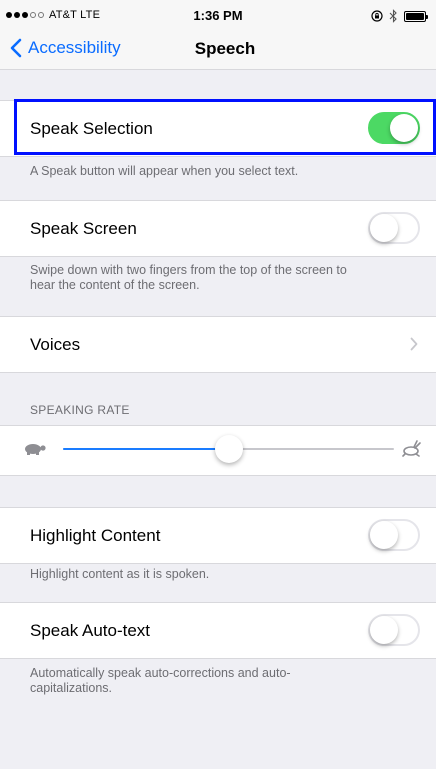 The height and width of the screenshot is (769, 436). Describe the element at coordinates (377, 16) in the screenshot. I see `rotation-lock-icon` at that location.